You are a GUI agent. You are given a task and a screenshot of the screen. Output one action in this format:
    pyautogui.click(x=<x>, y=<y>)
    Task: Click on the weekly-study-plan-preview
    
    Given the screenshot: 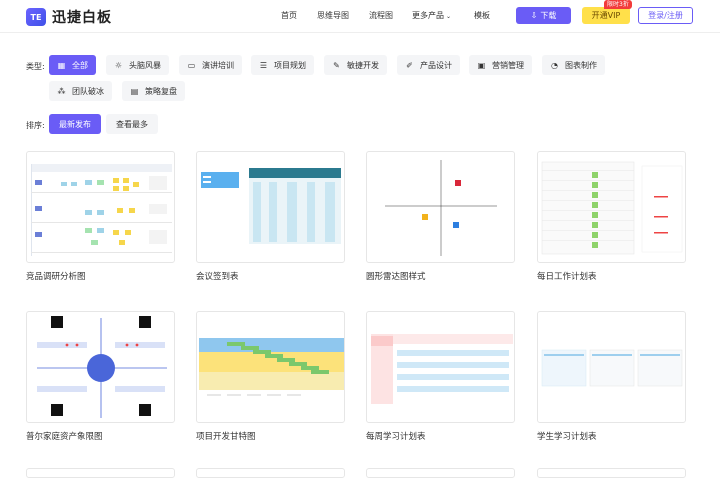 What is the action you would take?
    pyautogui.click(x=442, y=369)
    